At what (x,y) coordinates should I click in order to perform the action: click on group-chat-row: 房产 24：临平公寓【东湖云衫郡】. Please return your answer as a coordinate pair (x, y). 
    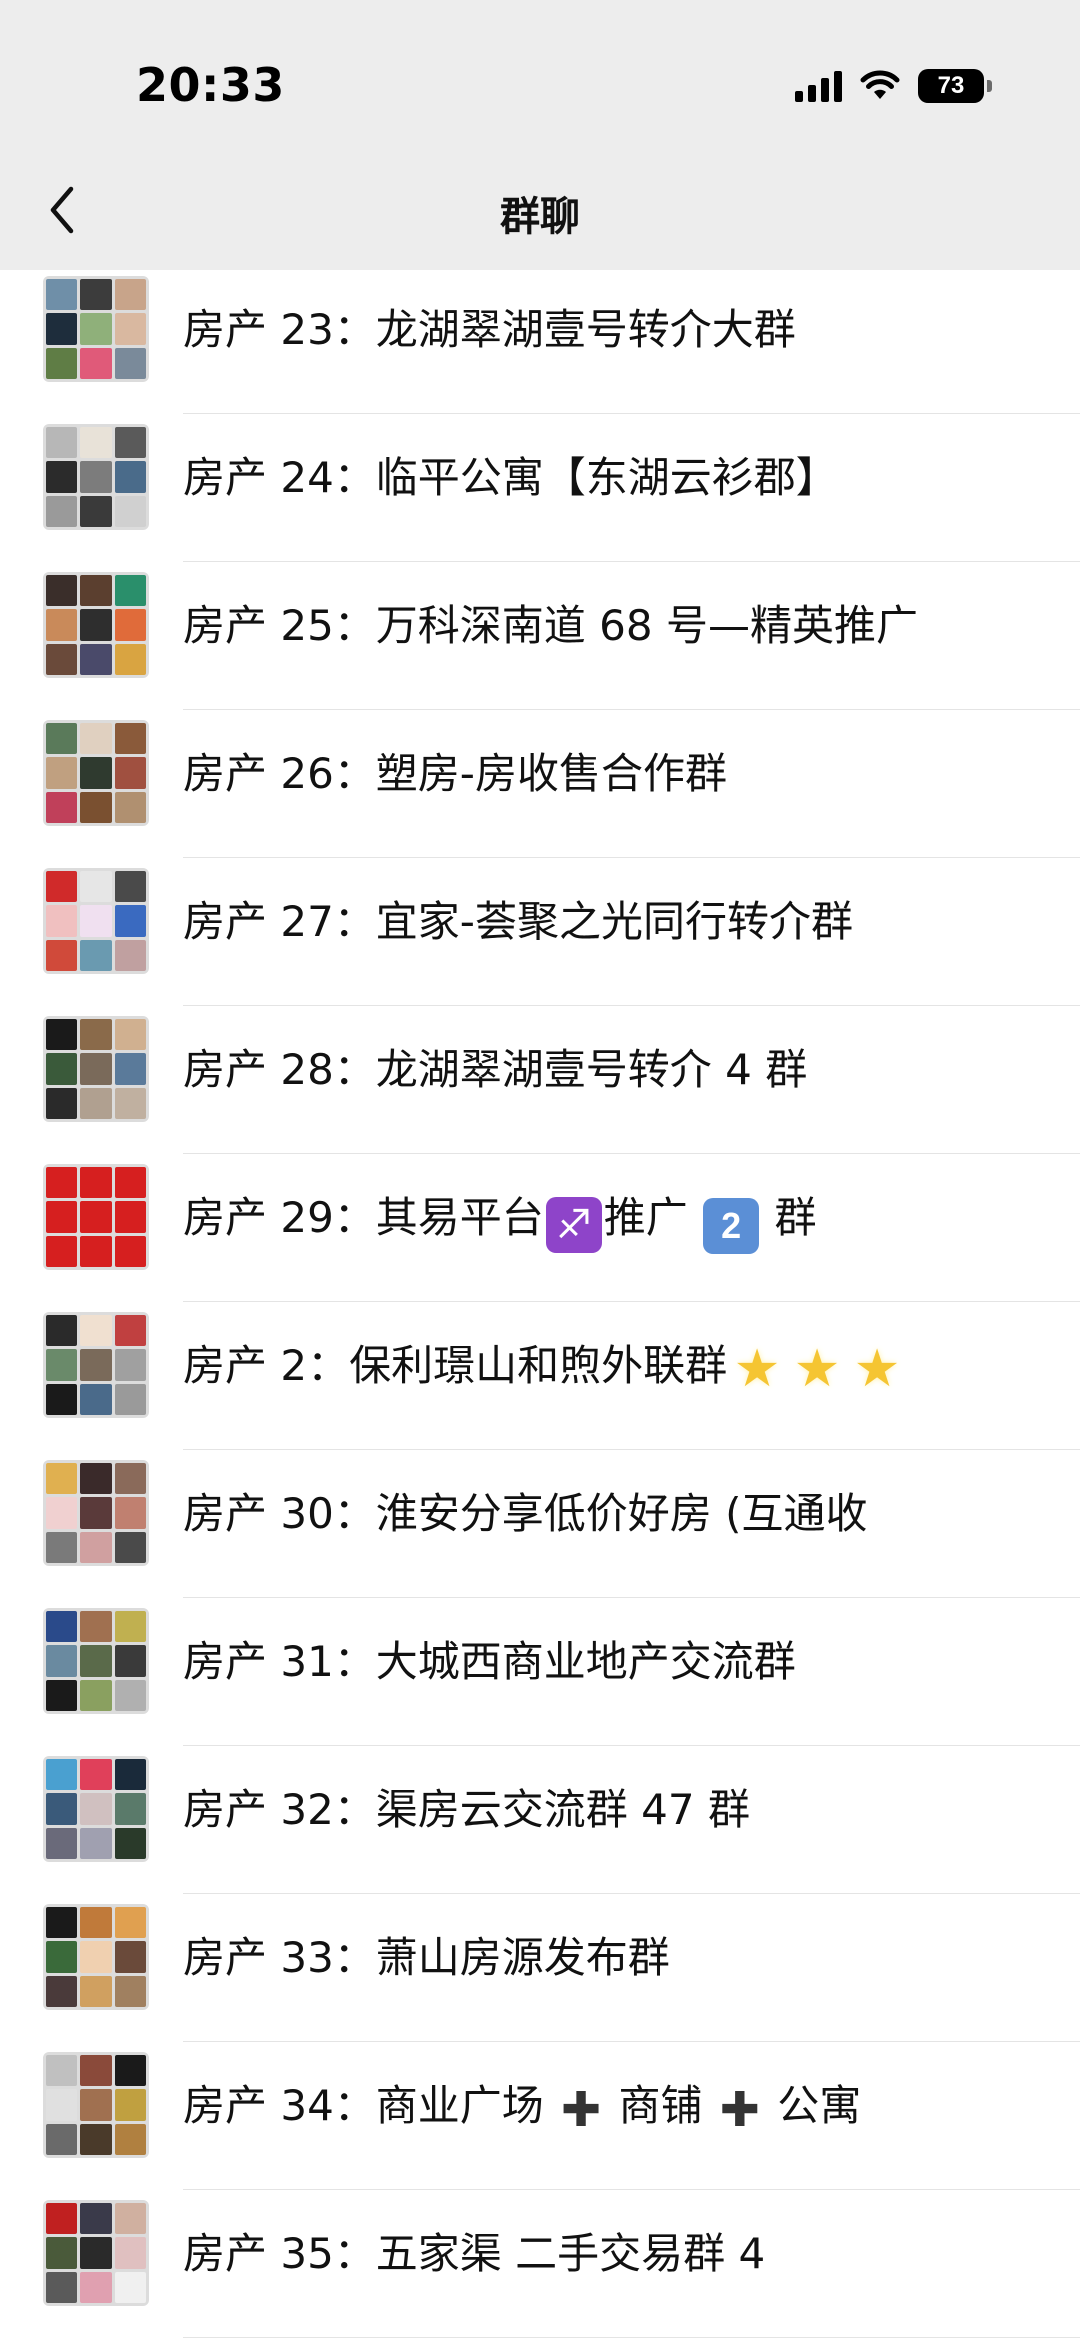
    Looking at the image, I should click on (540, 488).